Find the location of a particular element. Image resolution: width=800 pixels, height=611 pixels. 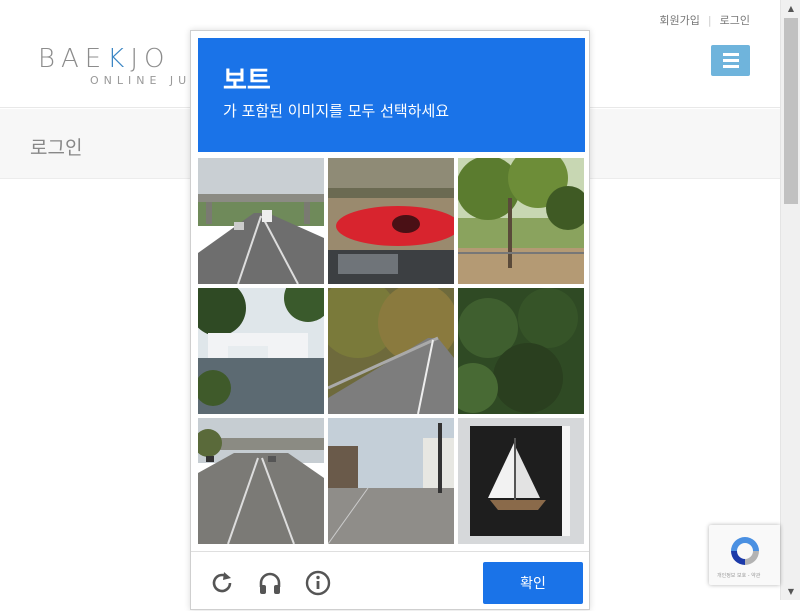

menu-icon is located at coordinates (730, 54).